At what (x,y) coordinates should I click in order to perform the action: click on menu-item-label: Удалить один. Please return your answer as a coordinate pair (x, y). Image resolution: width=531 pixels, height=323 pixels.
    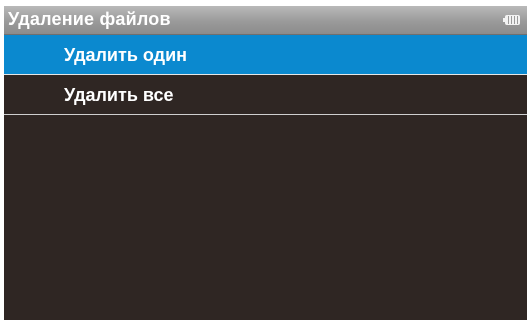
    Looking at the image, I should click on (126, 55).